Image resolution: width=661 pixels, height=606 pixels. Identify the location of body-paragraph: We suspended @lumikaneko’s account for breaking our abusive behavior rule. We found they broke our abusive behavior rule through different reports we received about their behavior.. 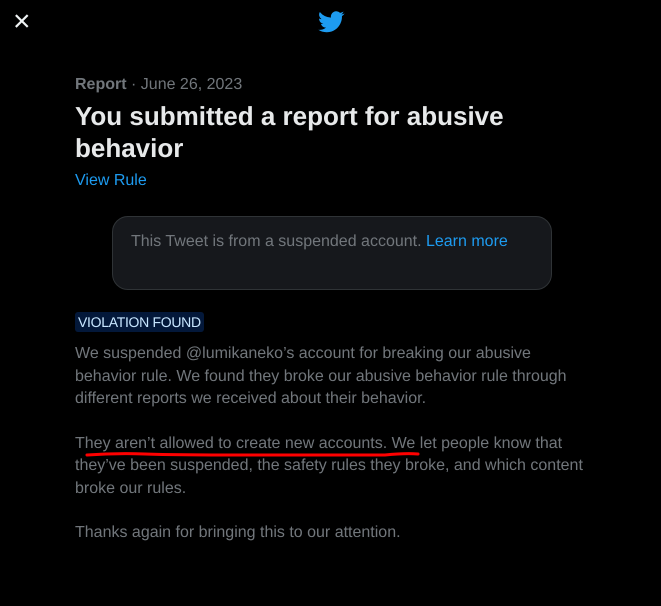
(321, 376).